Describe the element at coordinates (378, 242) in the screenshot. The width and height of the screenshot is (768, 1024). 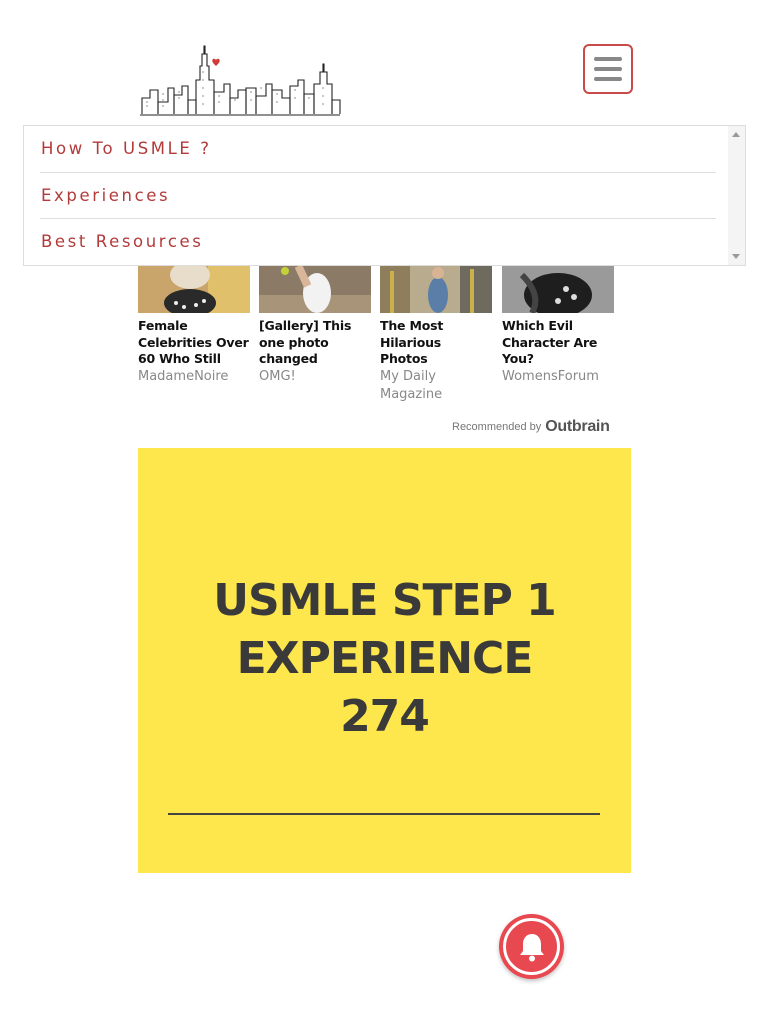
I see `nav-item-best-resources: Best Resources` at that location.